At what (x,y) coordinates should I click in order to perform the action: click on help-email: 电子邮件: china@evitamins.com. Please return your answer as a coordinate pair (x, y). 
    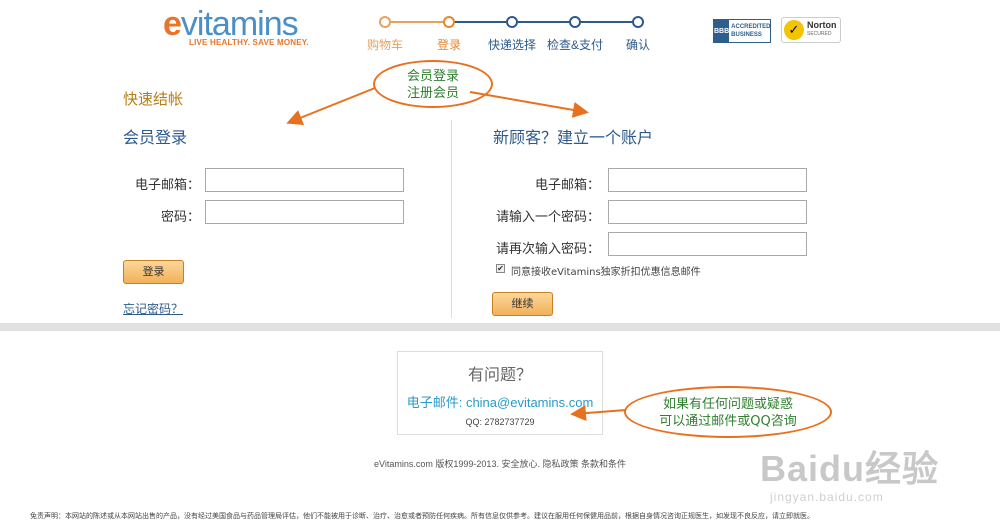
    Looking at the image, I should click on (500, 402).